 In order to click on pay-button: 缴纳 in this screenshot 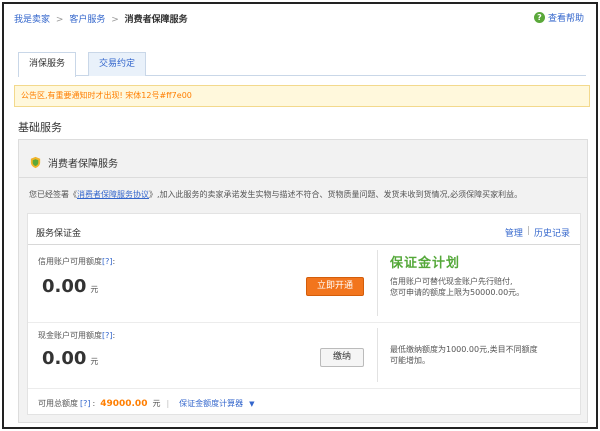, I will do `click(342, 357)`.